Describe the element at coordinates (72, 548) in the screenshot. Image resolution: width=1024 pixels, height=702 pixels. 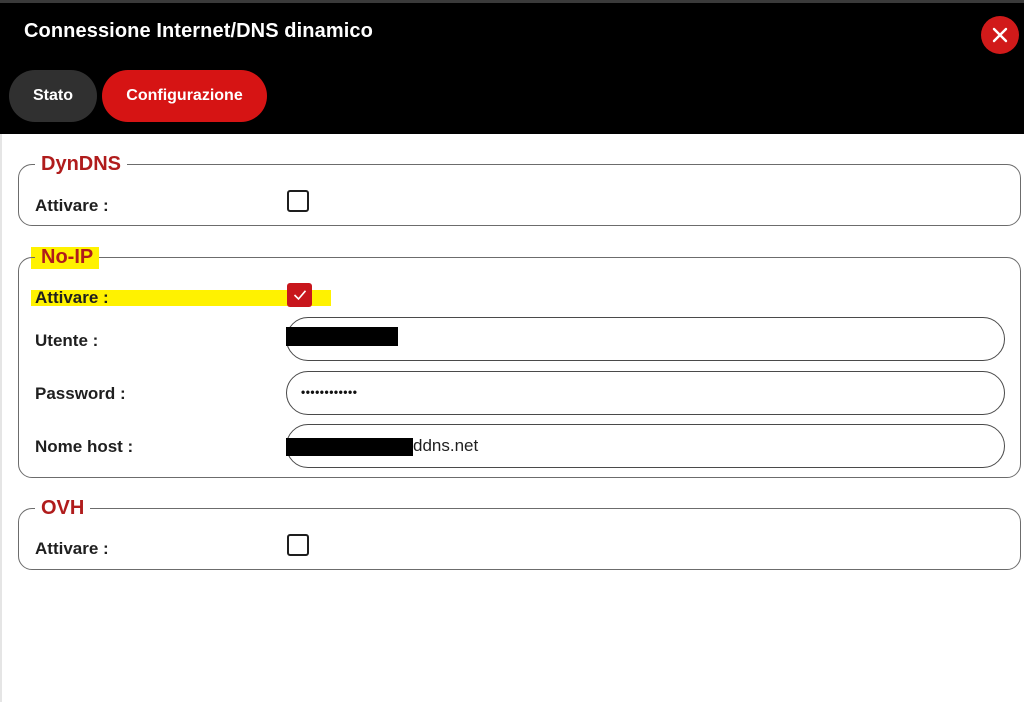
I see `ovh-activate-label: Attivare :` at that location.